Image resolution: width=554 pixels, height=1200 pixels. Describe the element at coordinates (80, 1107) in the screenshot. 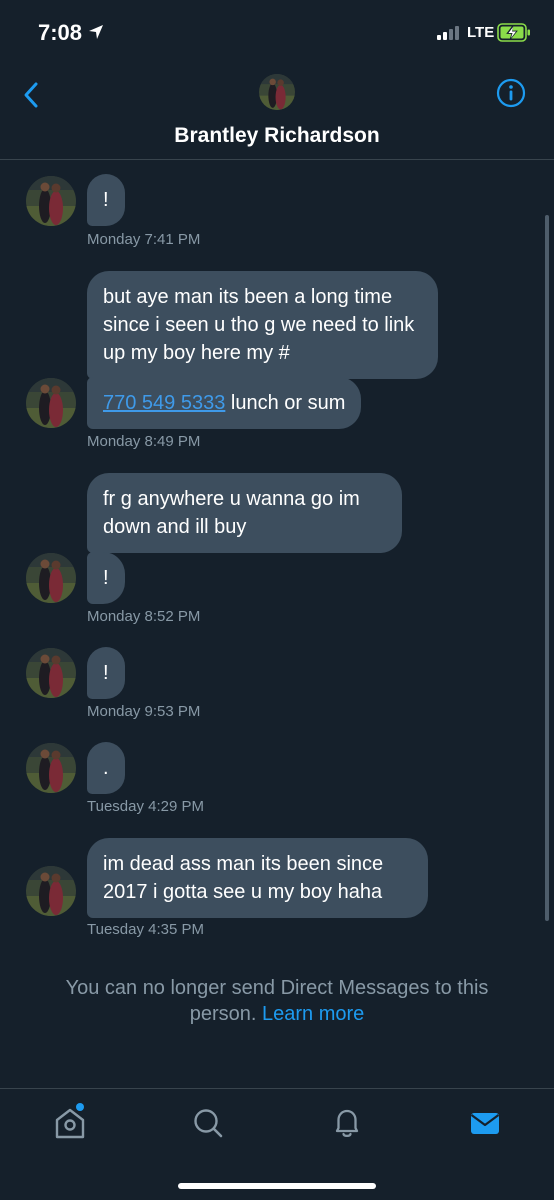

I see `home-notification-dot` at that location.